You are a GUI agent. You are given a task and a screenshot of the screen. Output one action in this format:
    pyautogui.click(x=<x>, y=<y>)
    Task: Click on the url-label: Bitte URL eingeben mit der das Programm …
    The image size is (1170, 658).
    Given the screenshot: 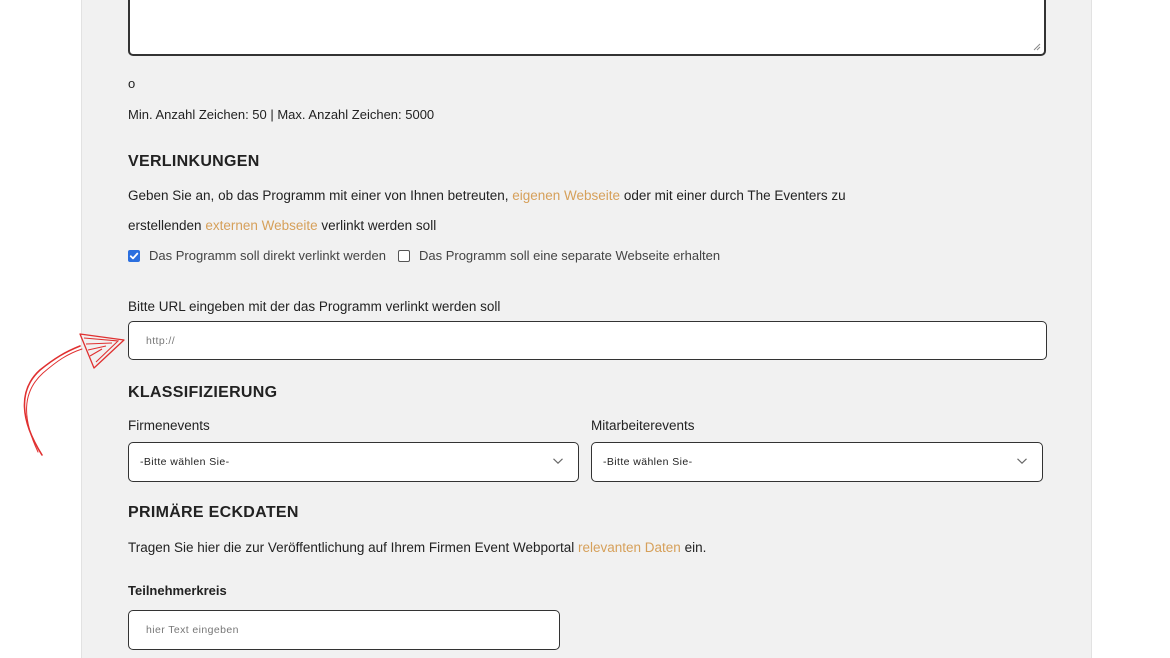 What is the action you would take?
    pyautogui.click(x=314, y=306)
    